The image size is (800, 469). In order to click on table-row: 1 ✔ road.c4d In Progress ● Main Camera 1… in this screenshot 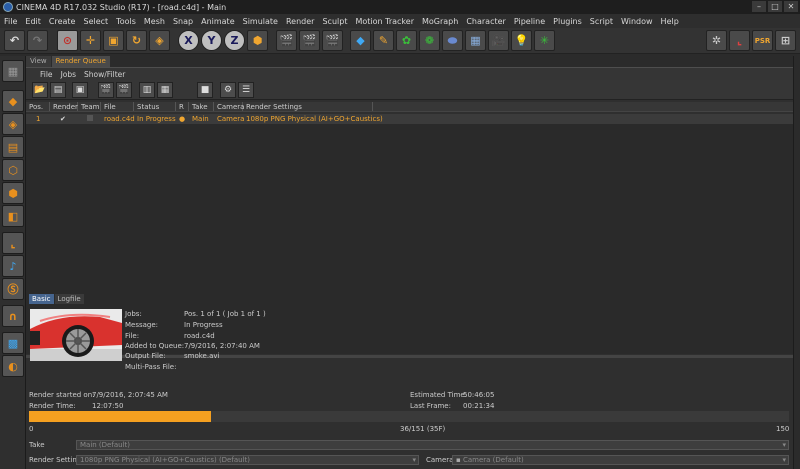, I will do `click(409, 119)`.